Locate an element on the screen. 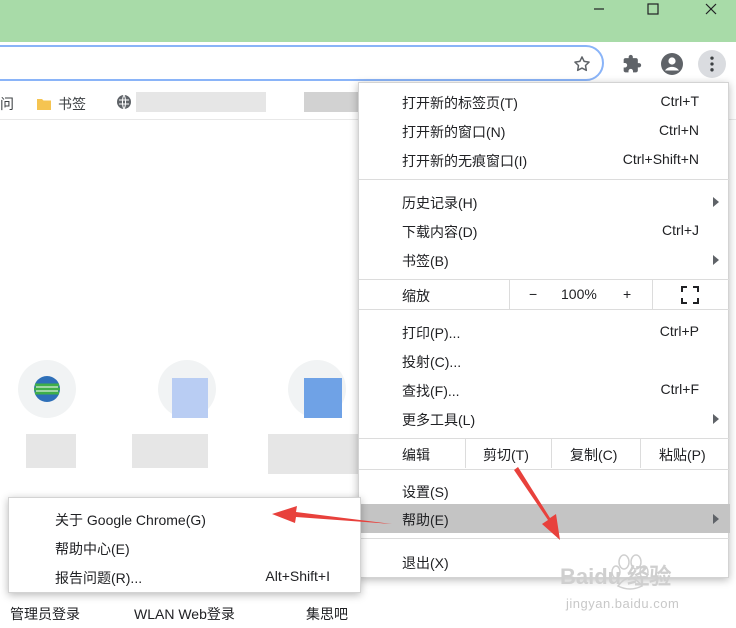  minimize-icon is located at coordinates (599, 9).